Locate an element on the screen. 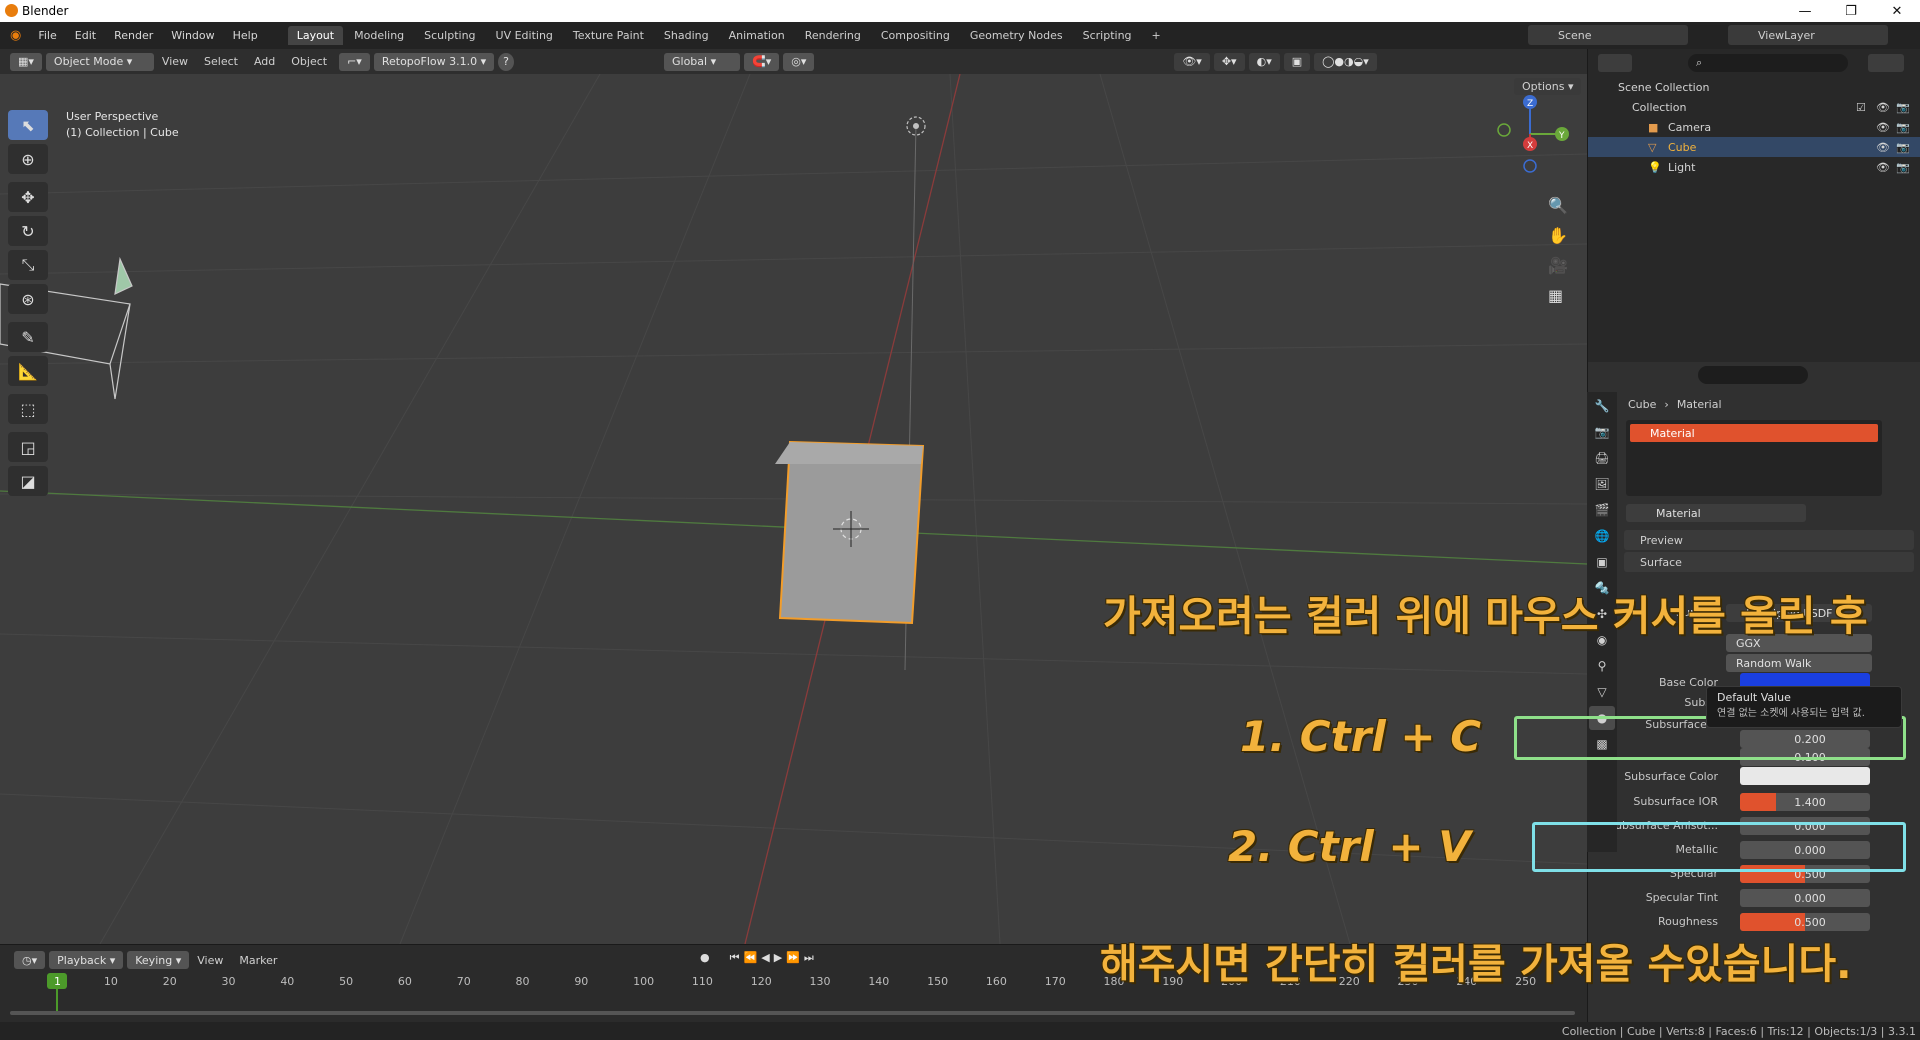 The width and height of the screenshot is (1920, 1040). menu-render: Render is located at coordinates (133, 35).